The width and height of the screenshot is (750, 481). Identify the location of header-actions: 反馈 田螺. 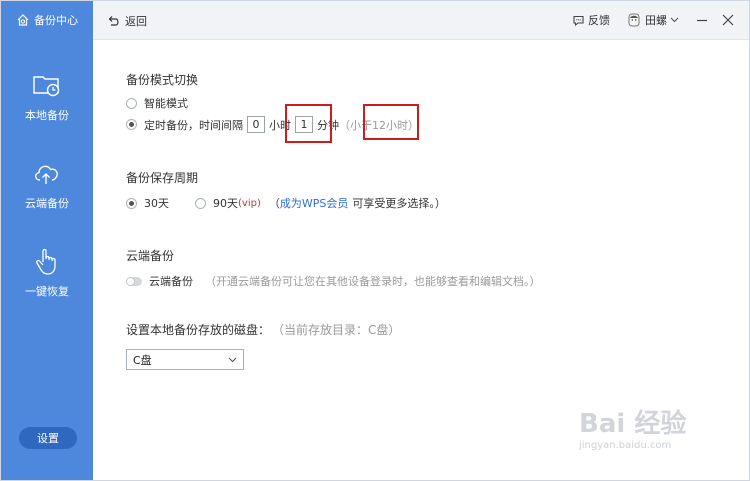
(654, 20).